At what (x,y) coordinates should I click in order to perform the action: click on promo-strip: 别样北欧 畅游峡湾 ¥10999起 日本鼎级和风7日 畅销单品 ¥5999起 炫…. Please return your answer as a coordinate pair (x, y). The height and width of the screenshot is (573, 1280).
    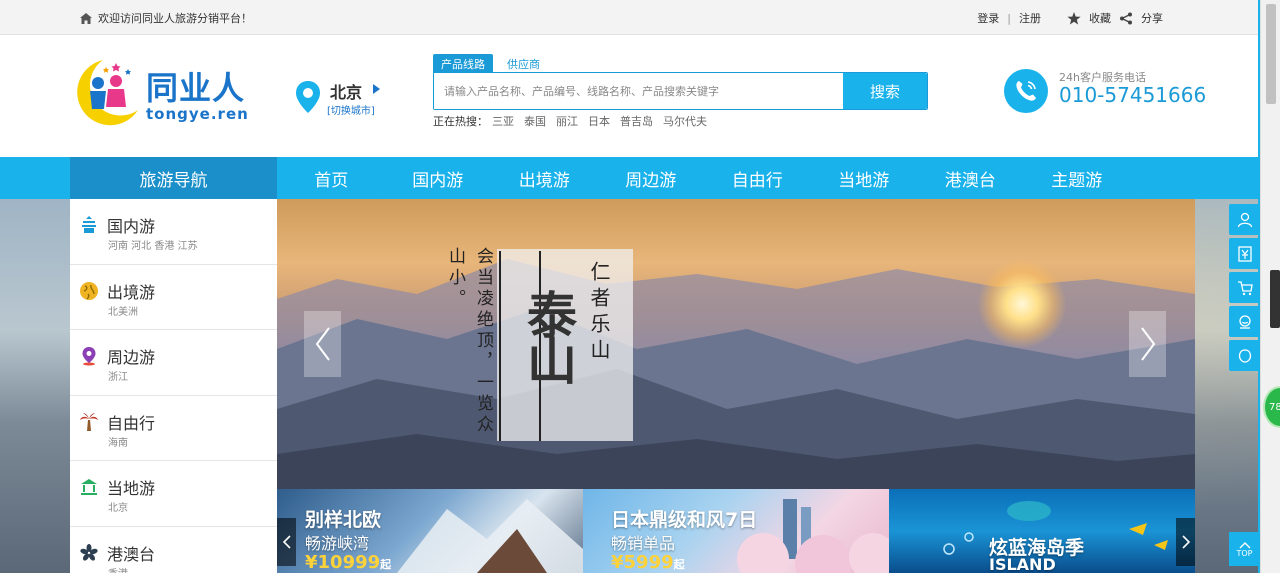
    Looking at the image, I should click on (736, 531).